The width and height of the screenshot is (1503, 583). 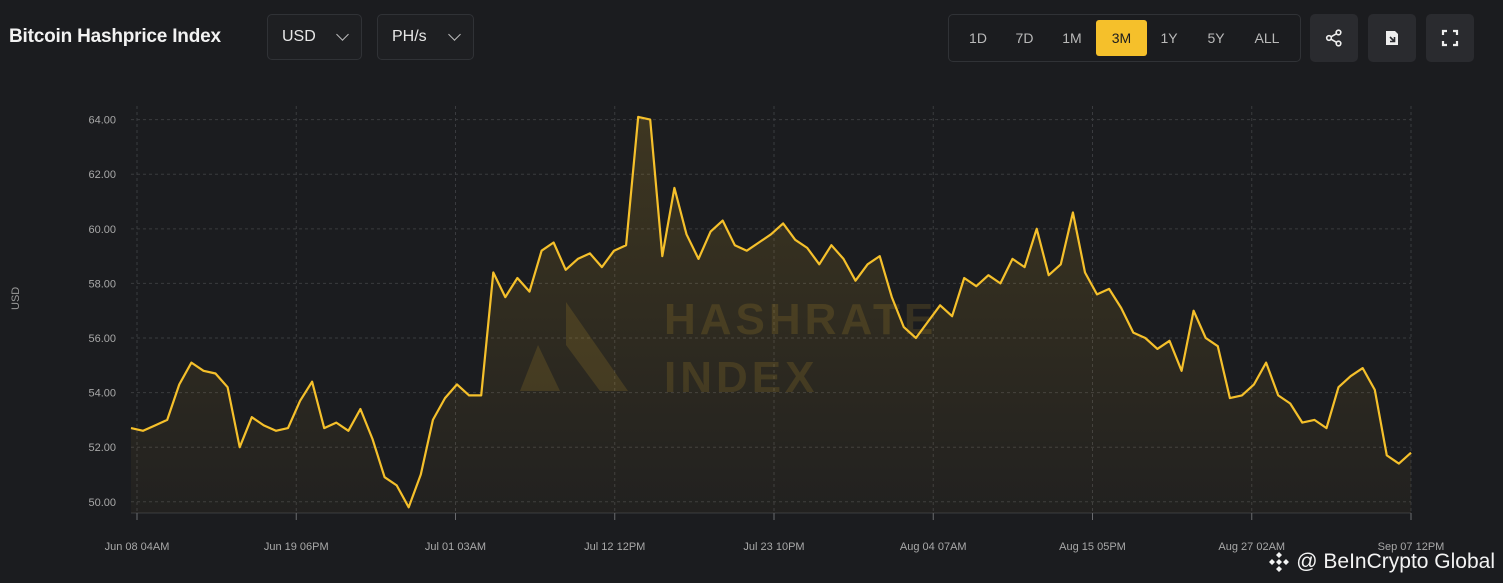 I want to click on x-tick-label: Jul 12 12PM, so click(x=614, y=547).